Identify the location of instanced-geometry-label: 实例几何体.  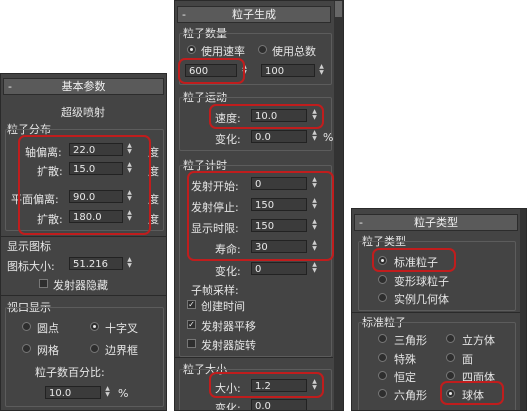
(421, 299).